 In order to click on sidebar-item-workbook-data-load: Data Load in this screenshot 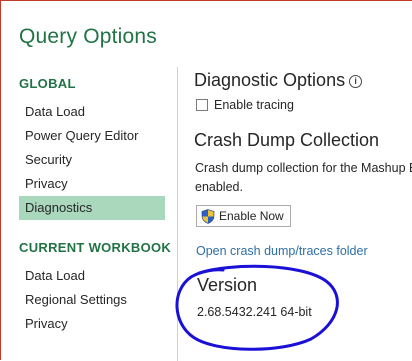, I will do `click(92, 276)`.